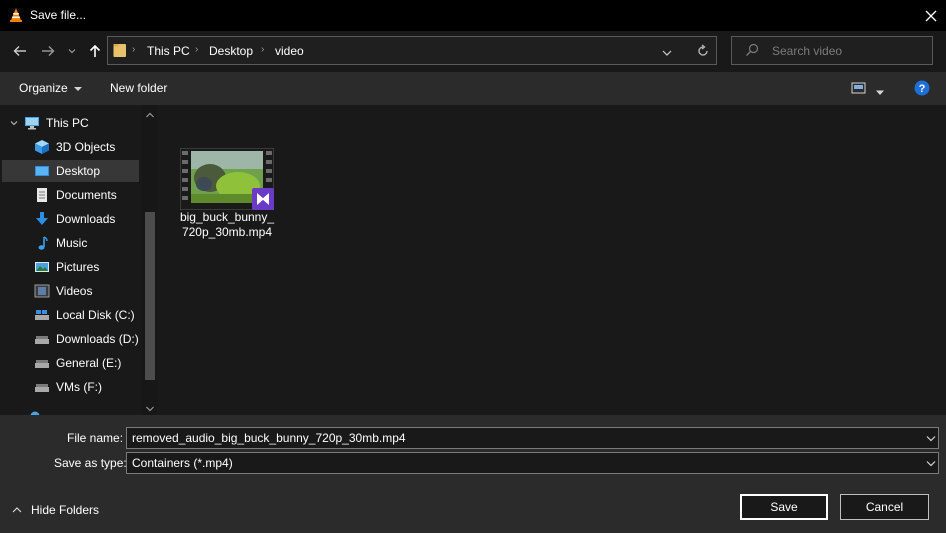  I want to click on sidebar-item-label: General (E:), so click(89, 363).